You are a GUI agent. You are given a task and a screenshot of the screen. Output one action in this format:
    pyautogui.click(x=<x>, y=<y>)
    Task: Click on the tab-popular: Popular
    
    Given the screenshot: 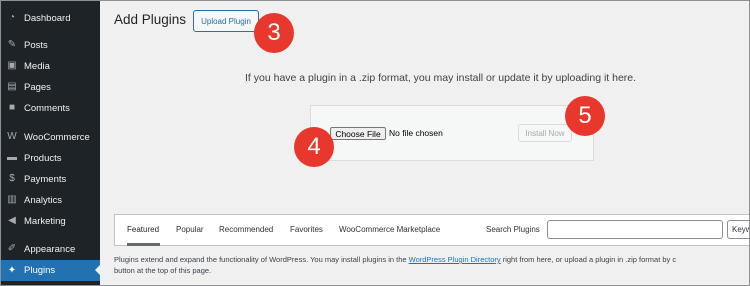 What is the action you would take?
    pyautogui.click(x=190, y=229)
    